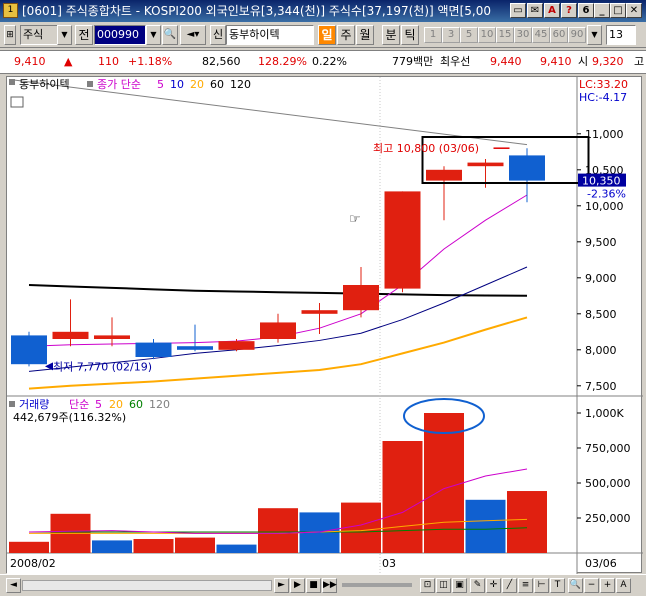 This screenshot has width=646, height=596. Describe the element at coordinates (17, 102) in the screenshot. I see `grid-toggle-icon` at that location.